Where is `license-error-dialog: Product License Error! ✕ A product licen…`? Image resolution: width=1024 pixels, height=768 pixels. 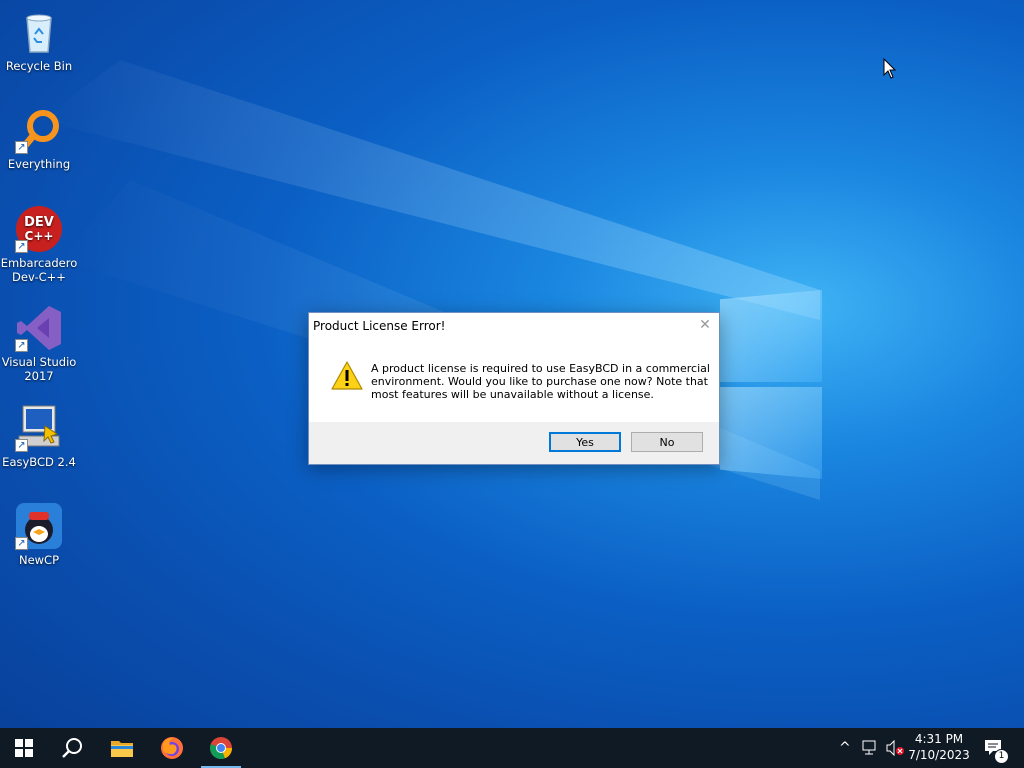
license-error-dialog: Product License Error! ✕ A product licen… is located at coordinates (514, 388).